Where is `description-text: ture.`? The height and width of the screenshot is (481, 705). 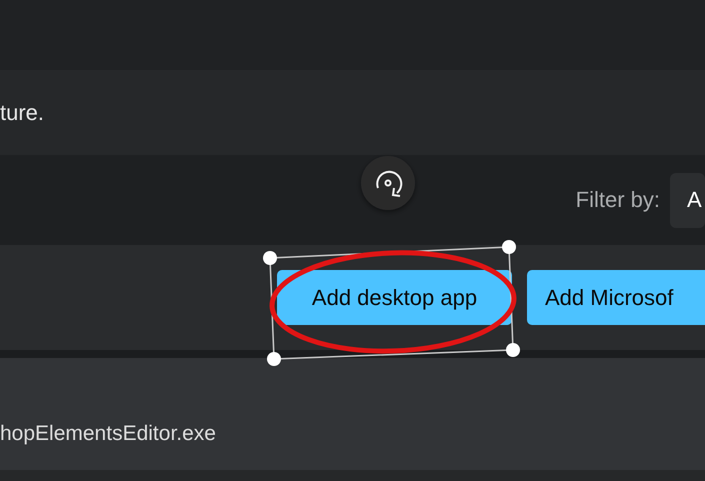
description-text: ture. is located at coordinates (22, 113).